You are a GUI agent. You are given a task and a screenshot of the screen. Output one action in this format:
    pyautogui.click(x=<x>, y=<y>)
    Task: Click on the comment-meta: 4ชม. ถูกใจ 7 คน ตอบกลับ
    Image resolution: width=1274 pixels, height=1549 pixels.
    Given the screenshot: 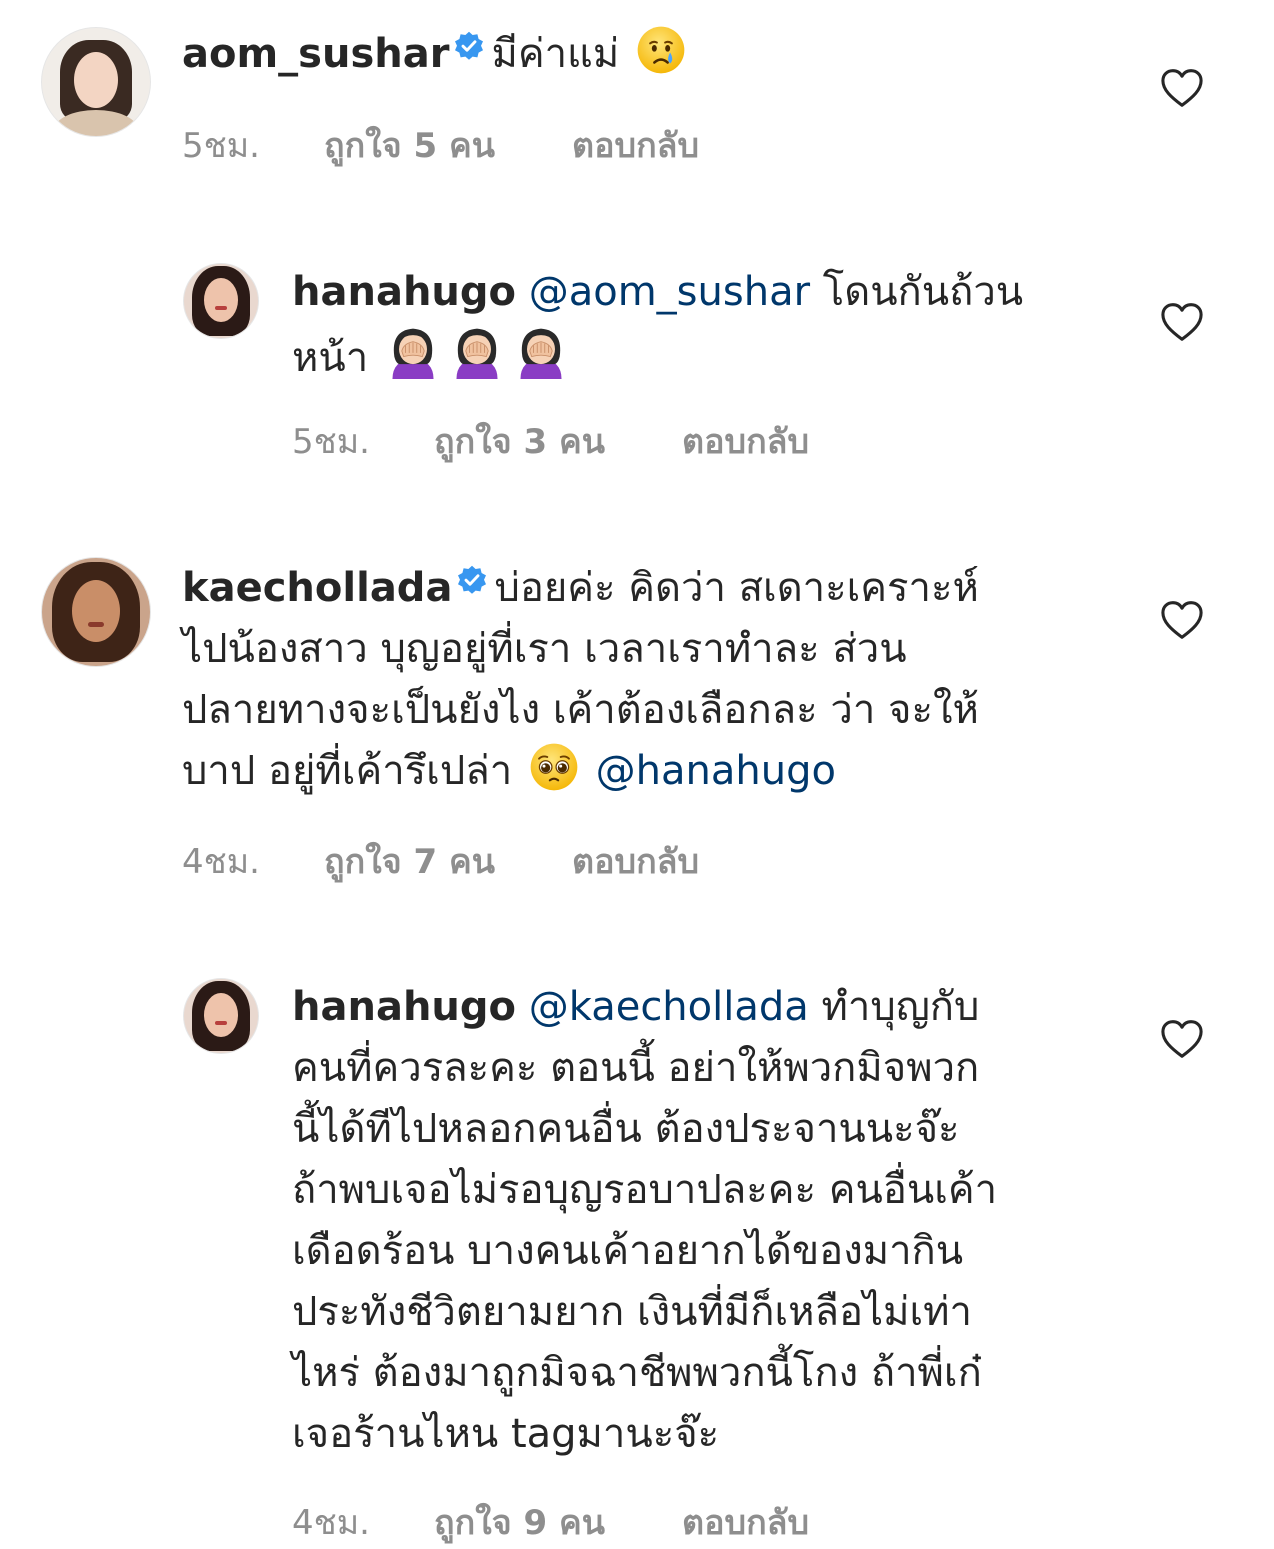 What is the action you would take?
    pyautogui.click(x=440, y=861)
    